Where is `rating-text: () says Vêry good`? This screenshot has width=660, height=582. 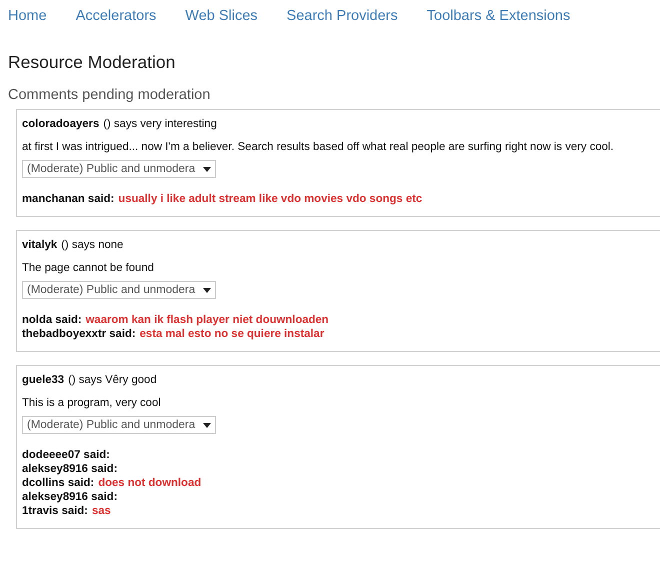
rating-text: () says Vêry good is located at coordinates (112, 380).